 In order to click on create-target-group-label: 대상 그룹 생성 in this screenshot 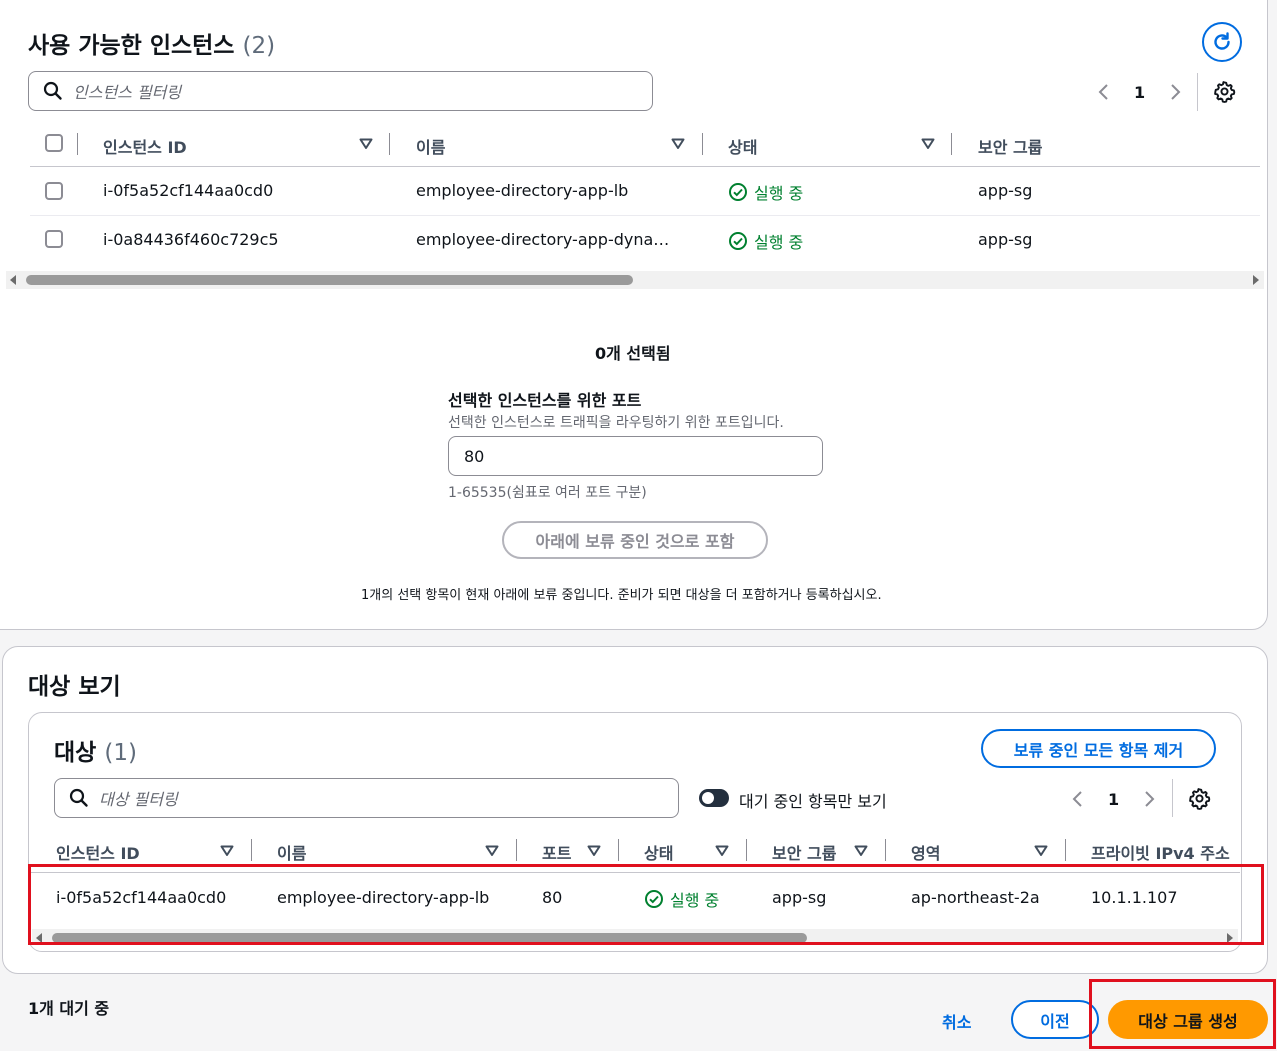, I will do `click(1188, 1021)`.